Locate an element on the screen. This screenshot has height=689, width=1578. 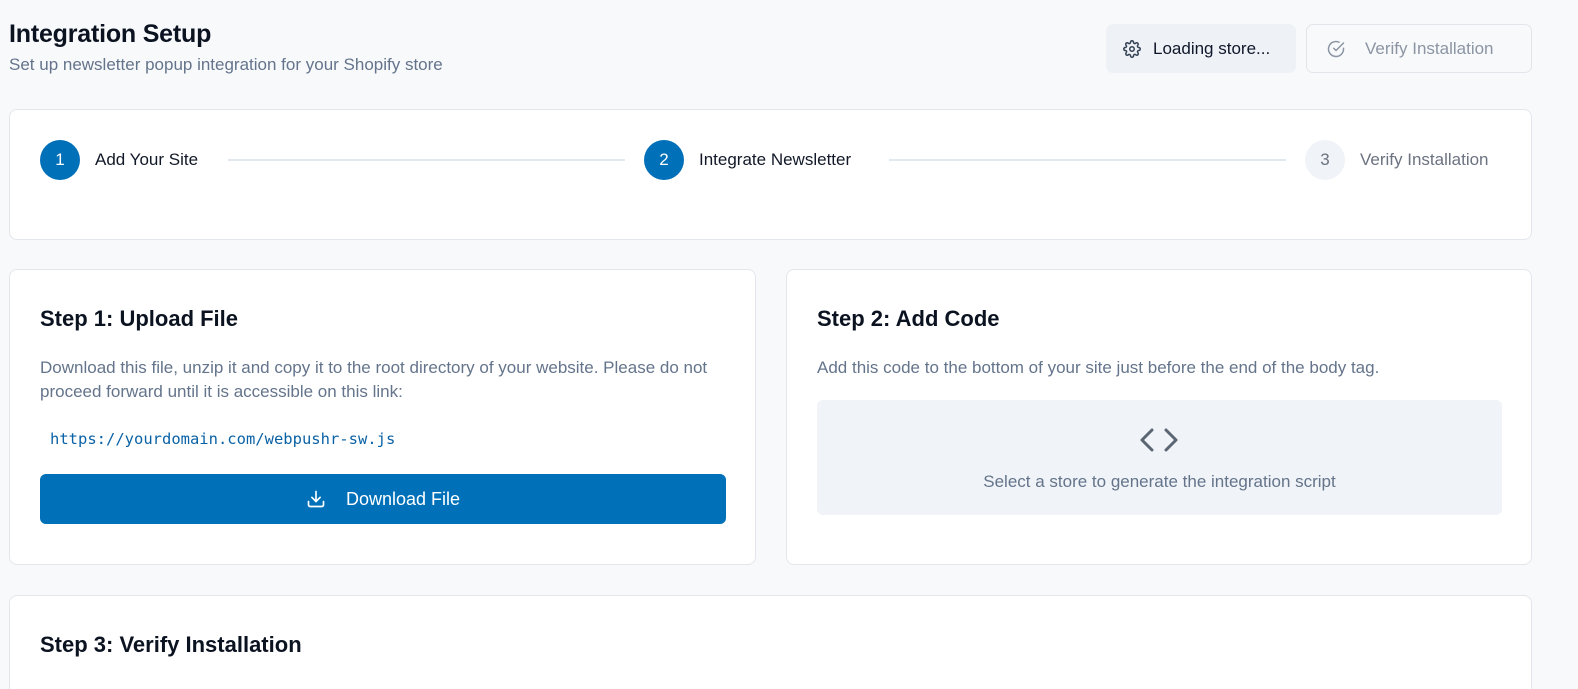
stepper-step-3: 3 Verify Installation is located at coordinates (1397, 160).